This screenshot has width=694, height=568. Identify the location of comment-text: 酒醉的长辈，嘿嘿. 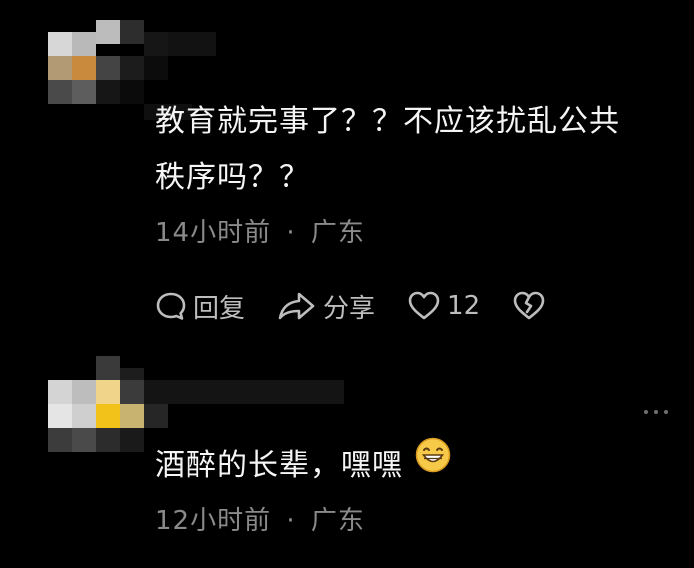
(303, 465).